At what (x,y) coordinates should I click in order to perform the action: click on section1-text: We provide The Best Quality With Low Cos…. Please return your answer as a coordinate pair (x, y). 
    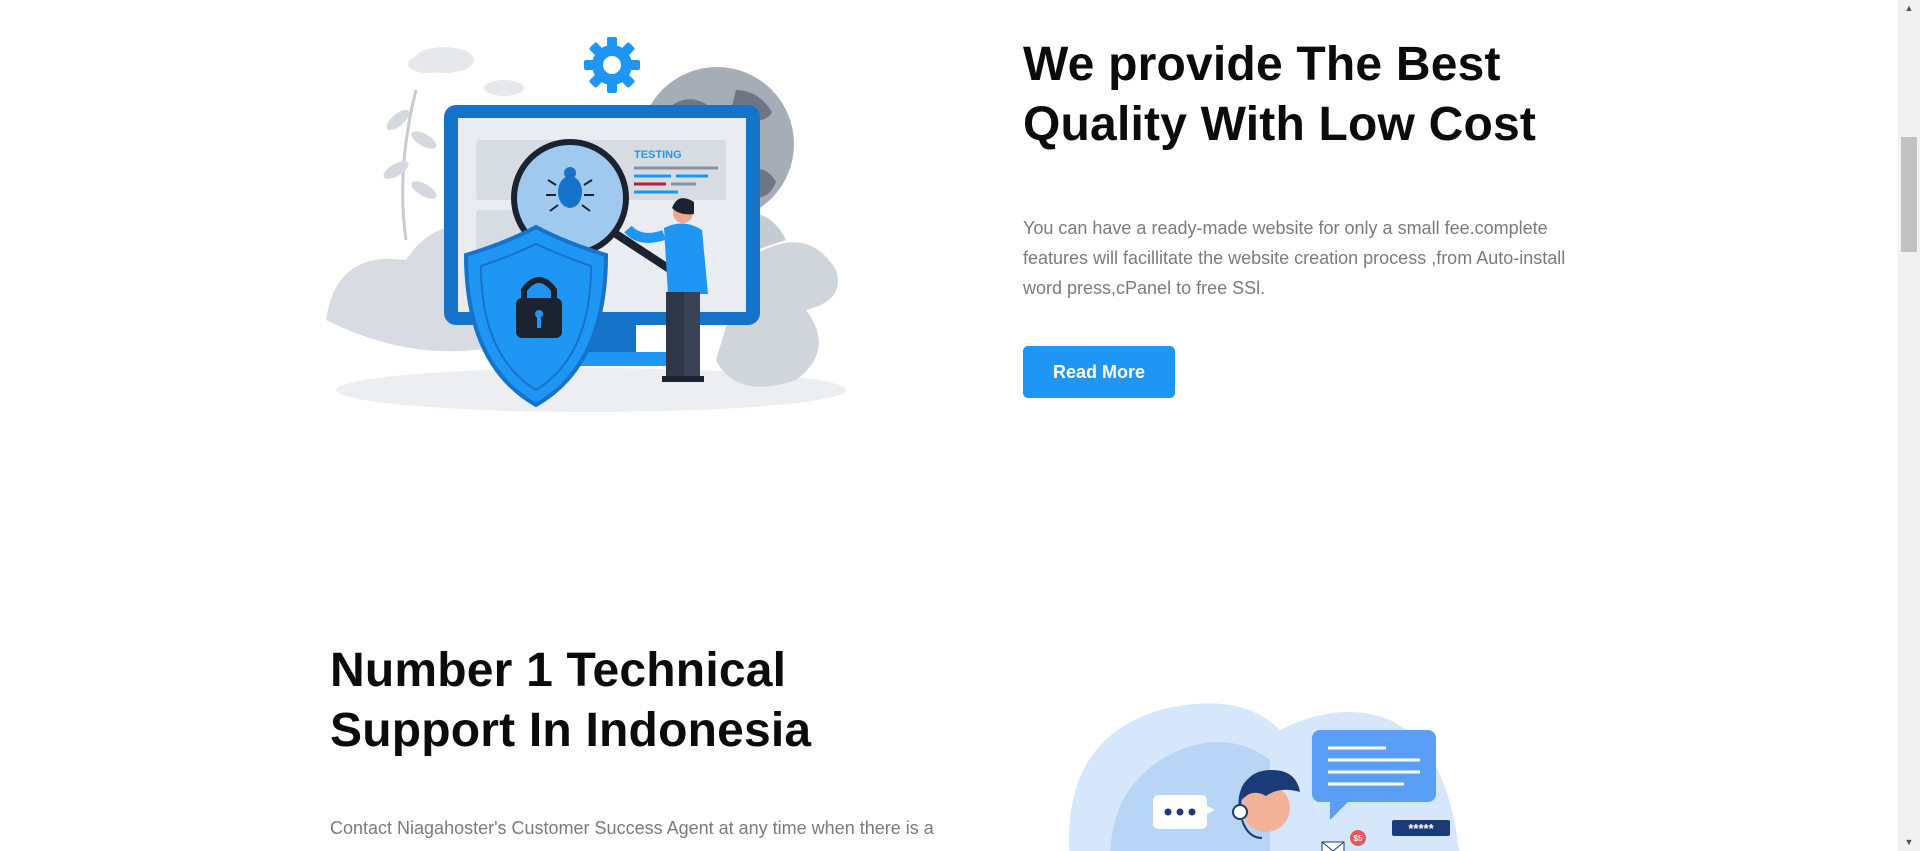
    Looking at the image, I should click on (1303, 216).